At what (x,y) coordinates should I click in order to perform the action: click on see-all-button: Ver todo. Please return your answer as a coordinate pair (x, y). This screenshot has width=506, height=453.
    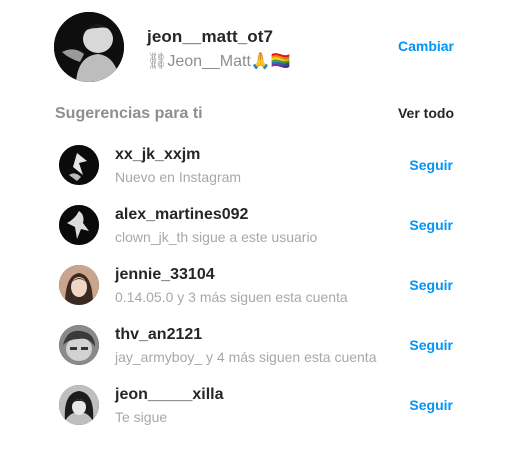
    Looking at the image, I should click on (426, 113).